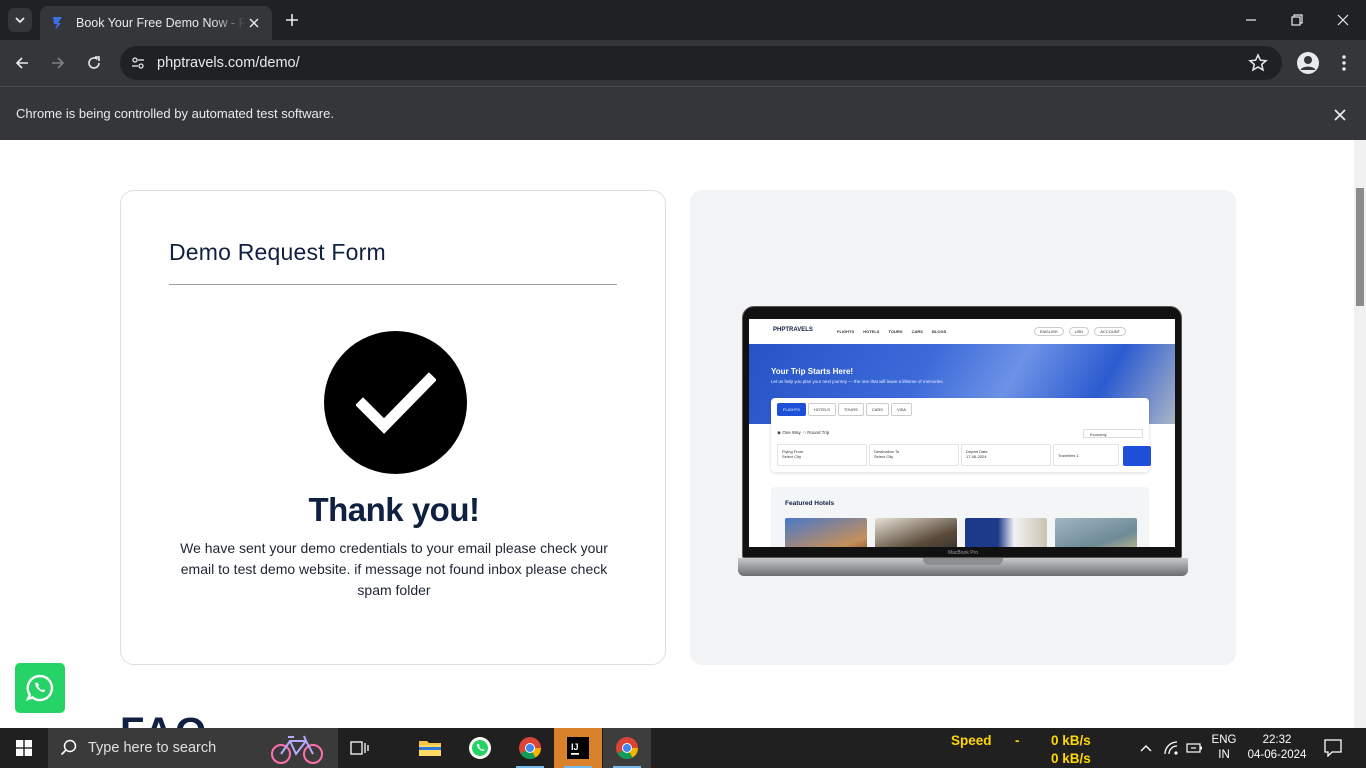 The width and height of the screenshot is (1366, 768). Describe the element at coordinates (1113, 433) in the screenshot. I see `preview-cabin-select: Economy` at that location.